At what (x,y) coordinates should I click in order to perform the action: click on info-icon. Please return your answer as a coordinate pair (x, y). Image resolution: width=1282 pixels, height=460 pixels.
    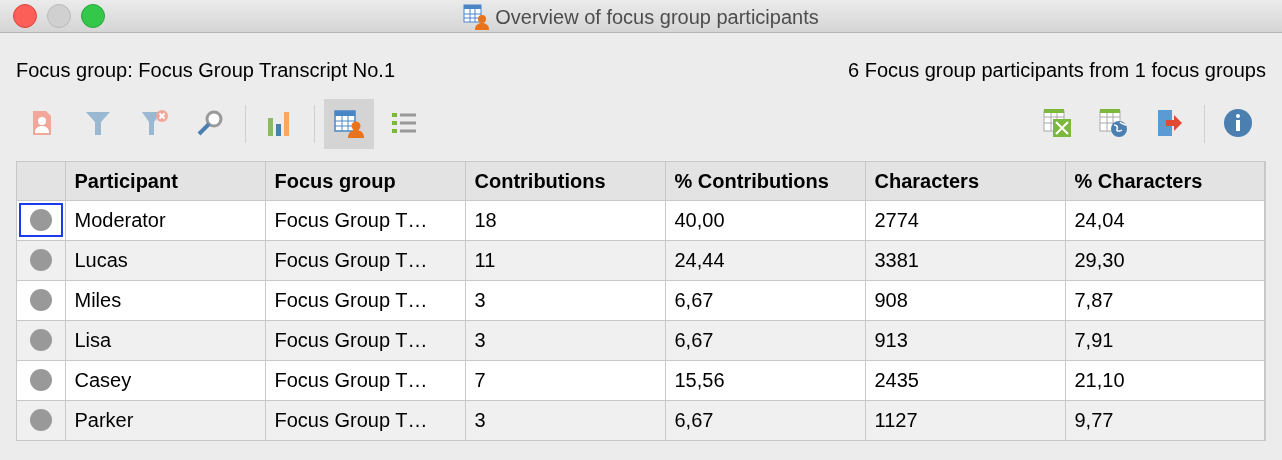
    Looking at the image, I should click on (1239, 124).